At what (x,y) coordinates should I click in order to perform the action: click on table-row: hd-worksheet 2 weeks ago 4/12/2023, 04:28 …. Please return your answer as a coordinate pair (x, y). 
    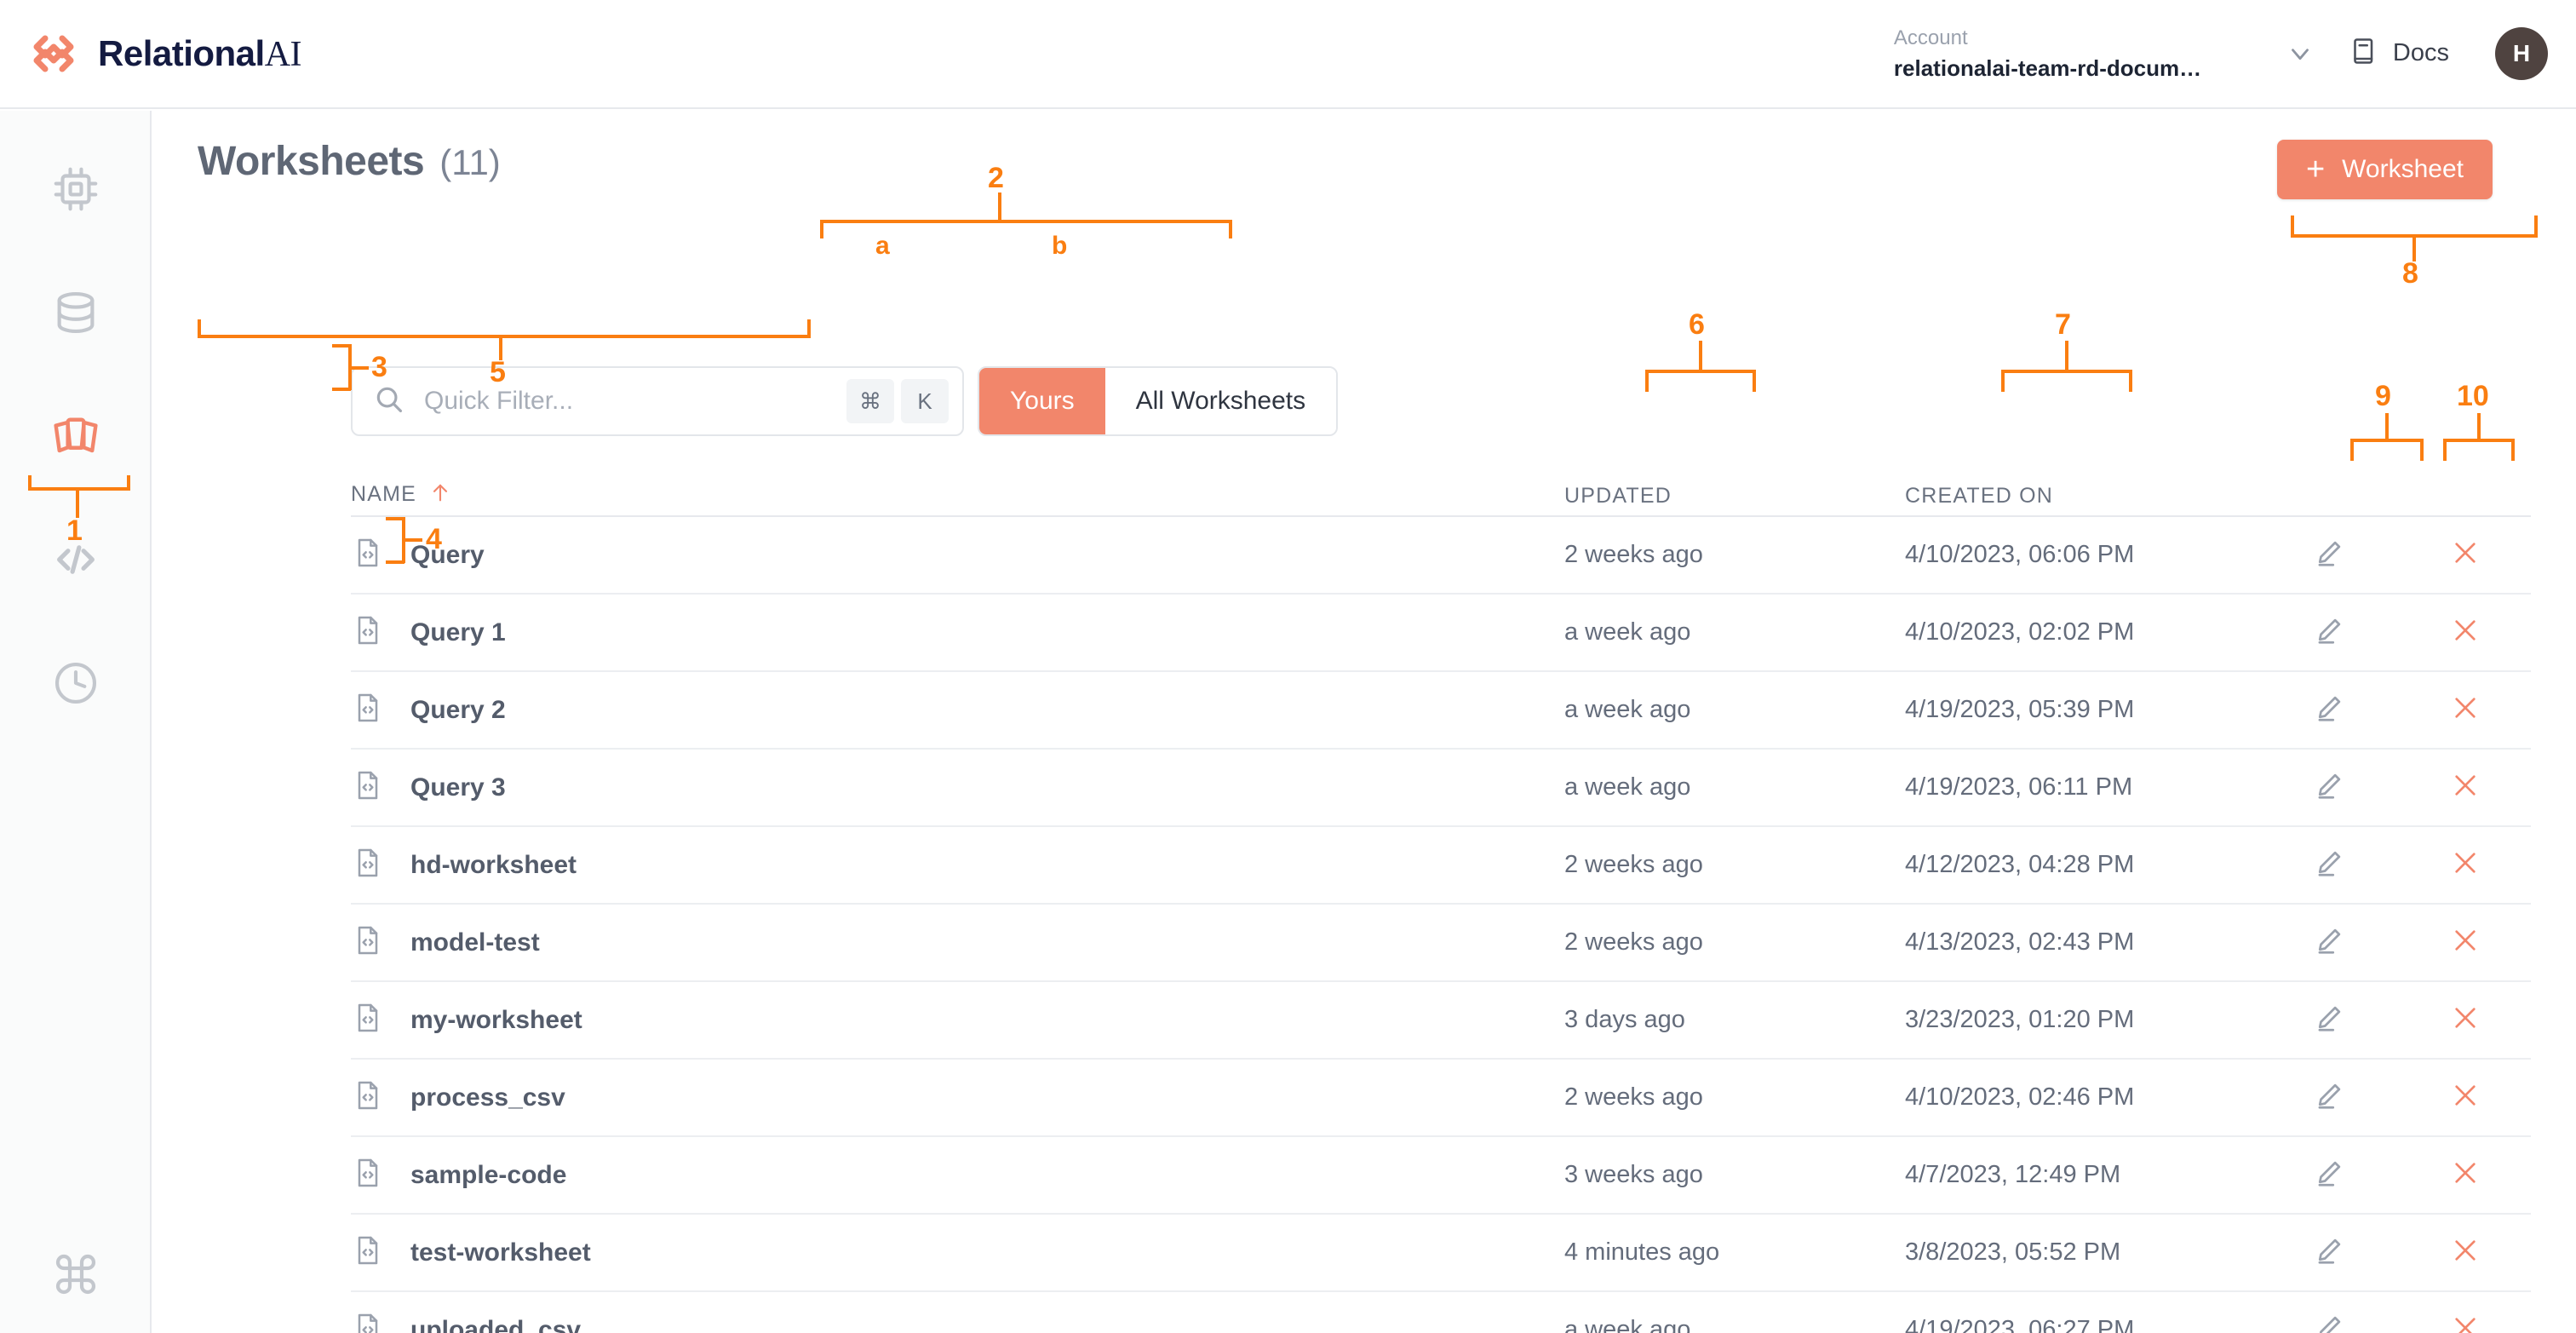
    Looking at the image, I should click on (1441, 866).